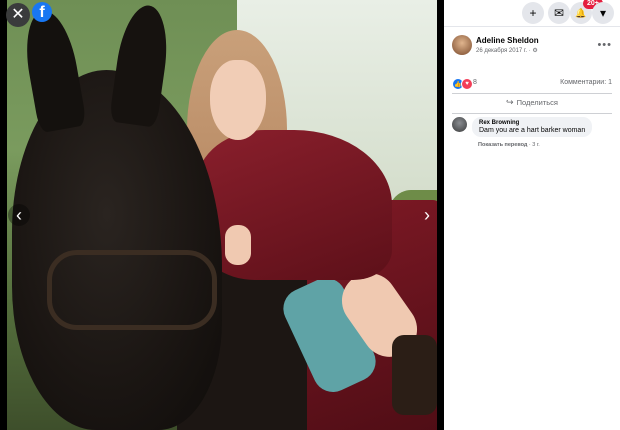  What do you see at coordinates (533, 145) in the screenshot?
I see `comment-time: · 3 г.` at bounding box center [533, 145].